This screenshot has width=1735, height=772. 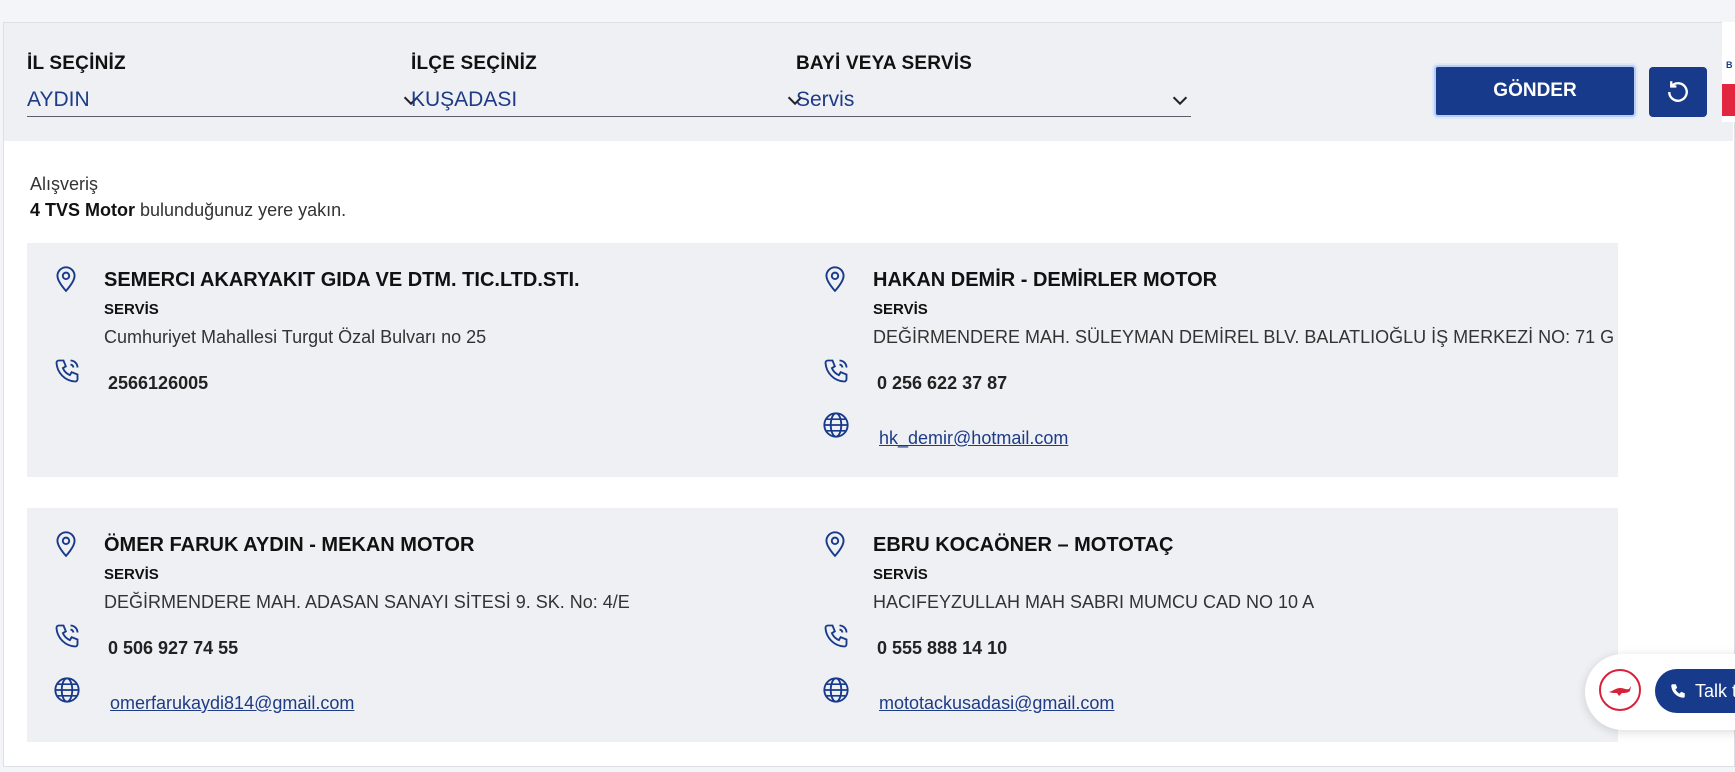 What do you see at coordinates (1728, 100) in the screenshot?
I see `side-widget-accent` at bounding box center [1728, 100].